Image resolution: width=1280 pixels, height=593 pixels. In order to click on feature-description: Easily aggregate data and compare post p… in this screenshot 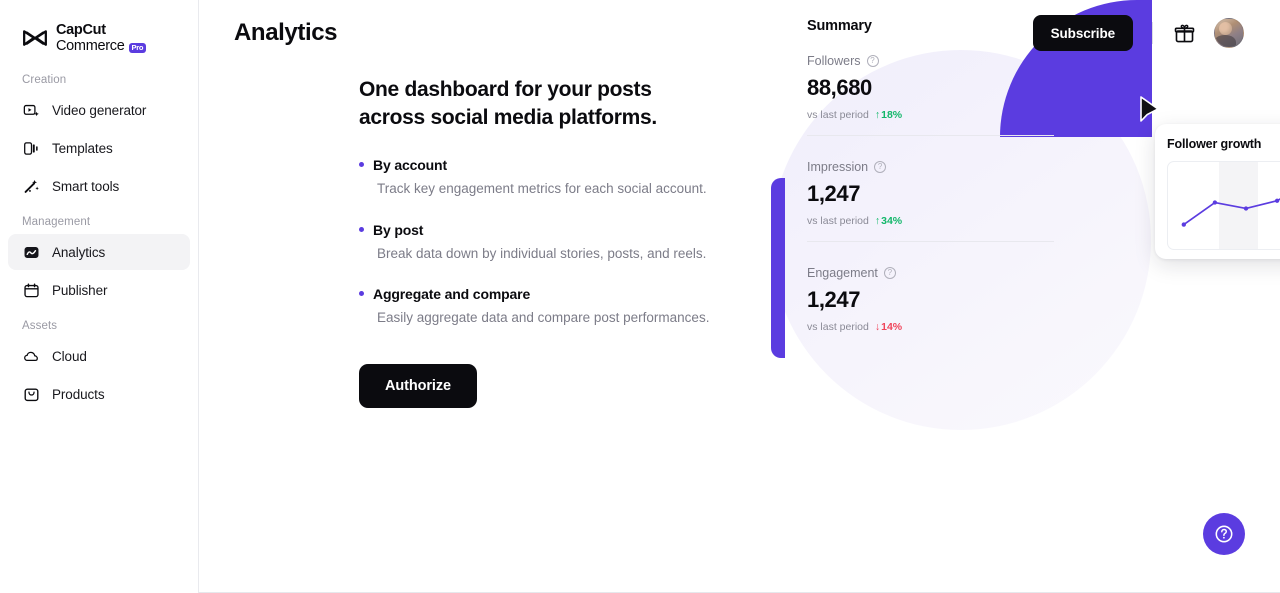, I will do `click(543, 317)`.